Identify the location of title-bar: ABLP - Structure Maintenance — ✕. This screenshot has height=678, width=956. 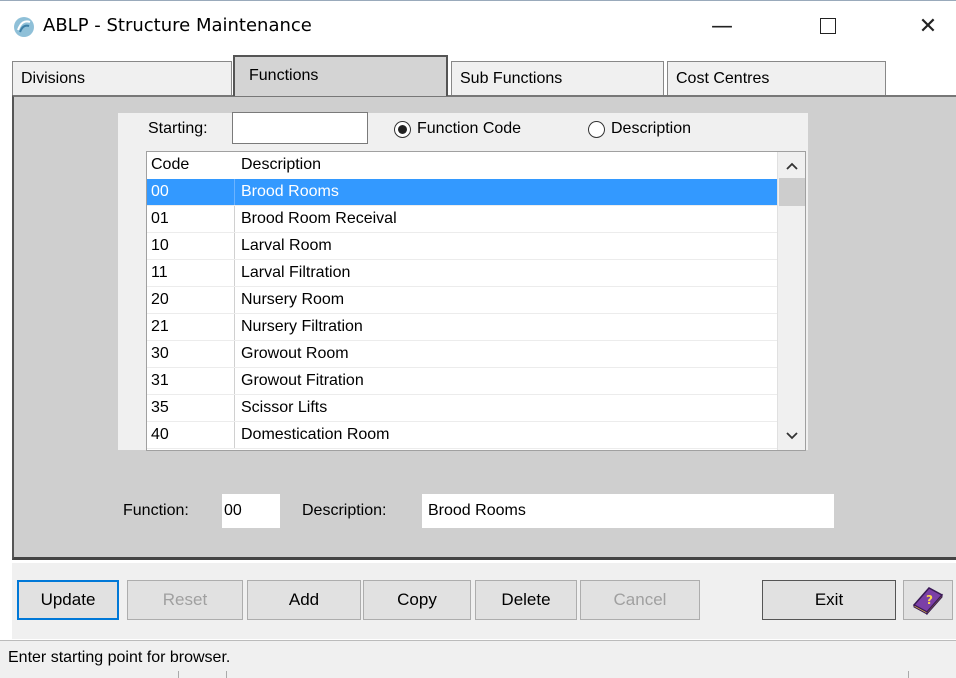
(478, 24).